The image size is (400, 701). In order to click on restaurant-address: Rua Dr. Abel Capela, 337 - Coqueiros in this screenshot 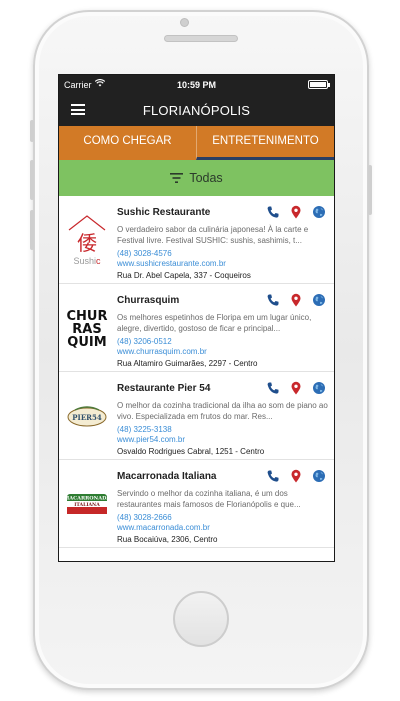, I will do `click(184, 275)`.